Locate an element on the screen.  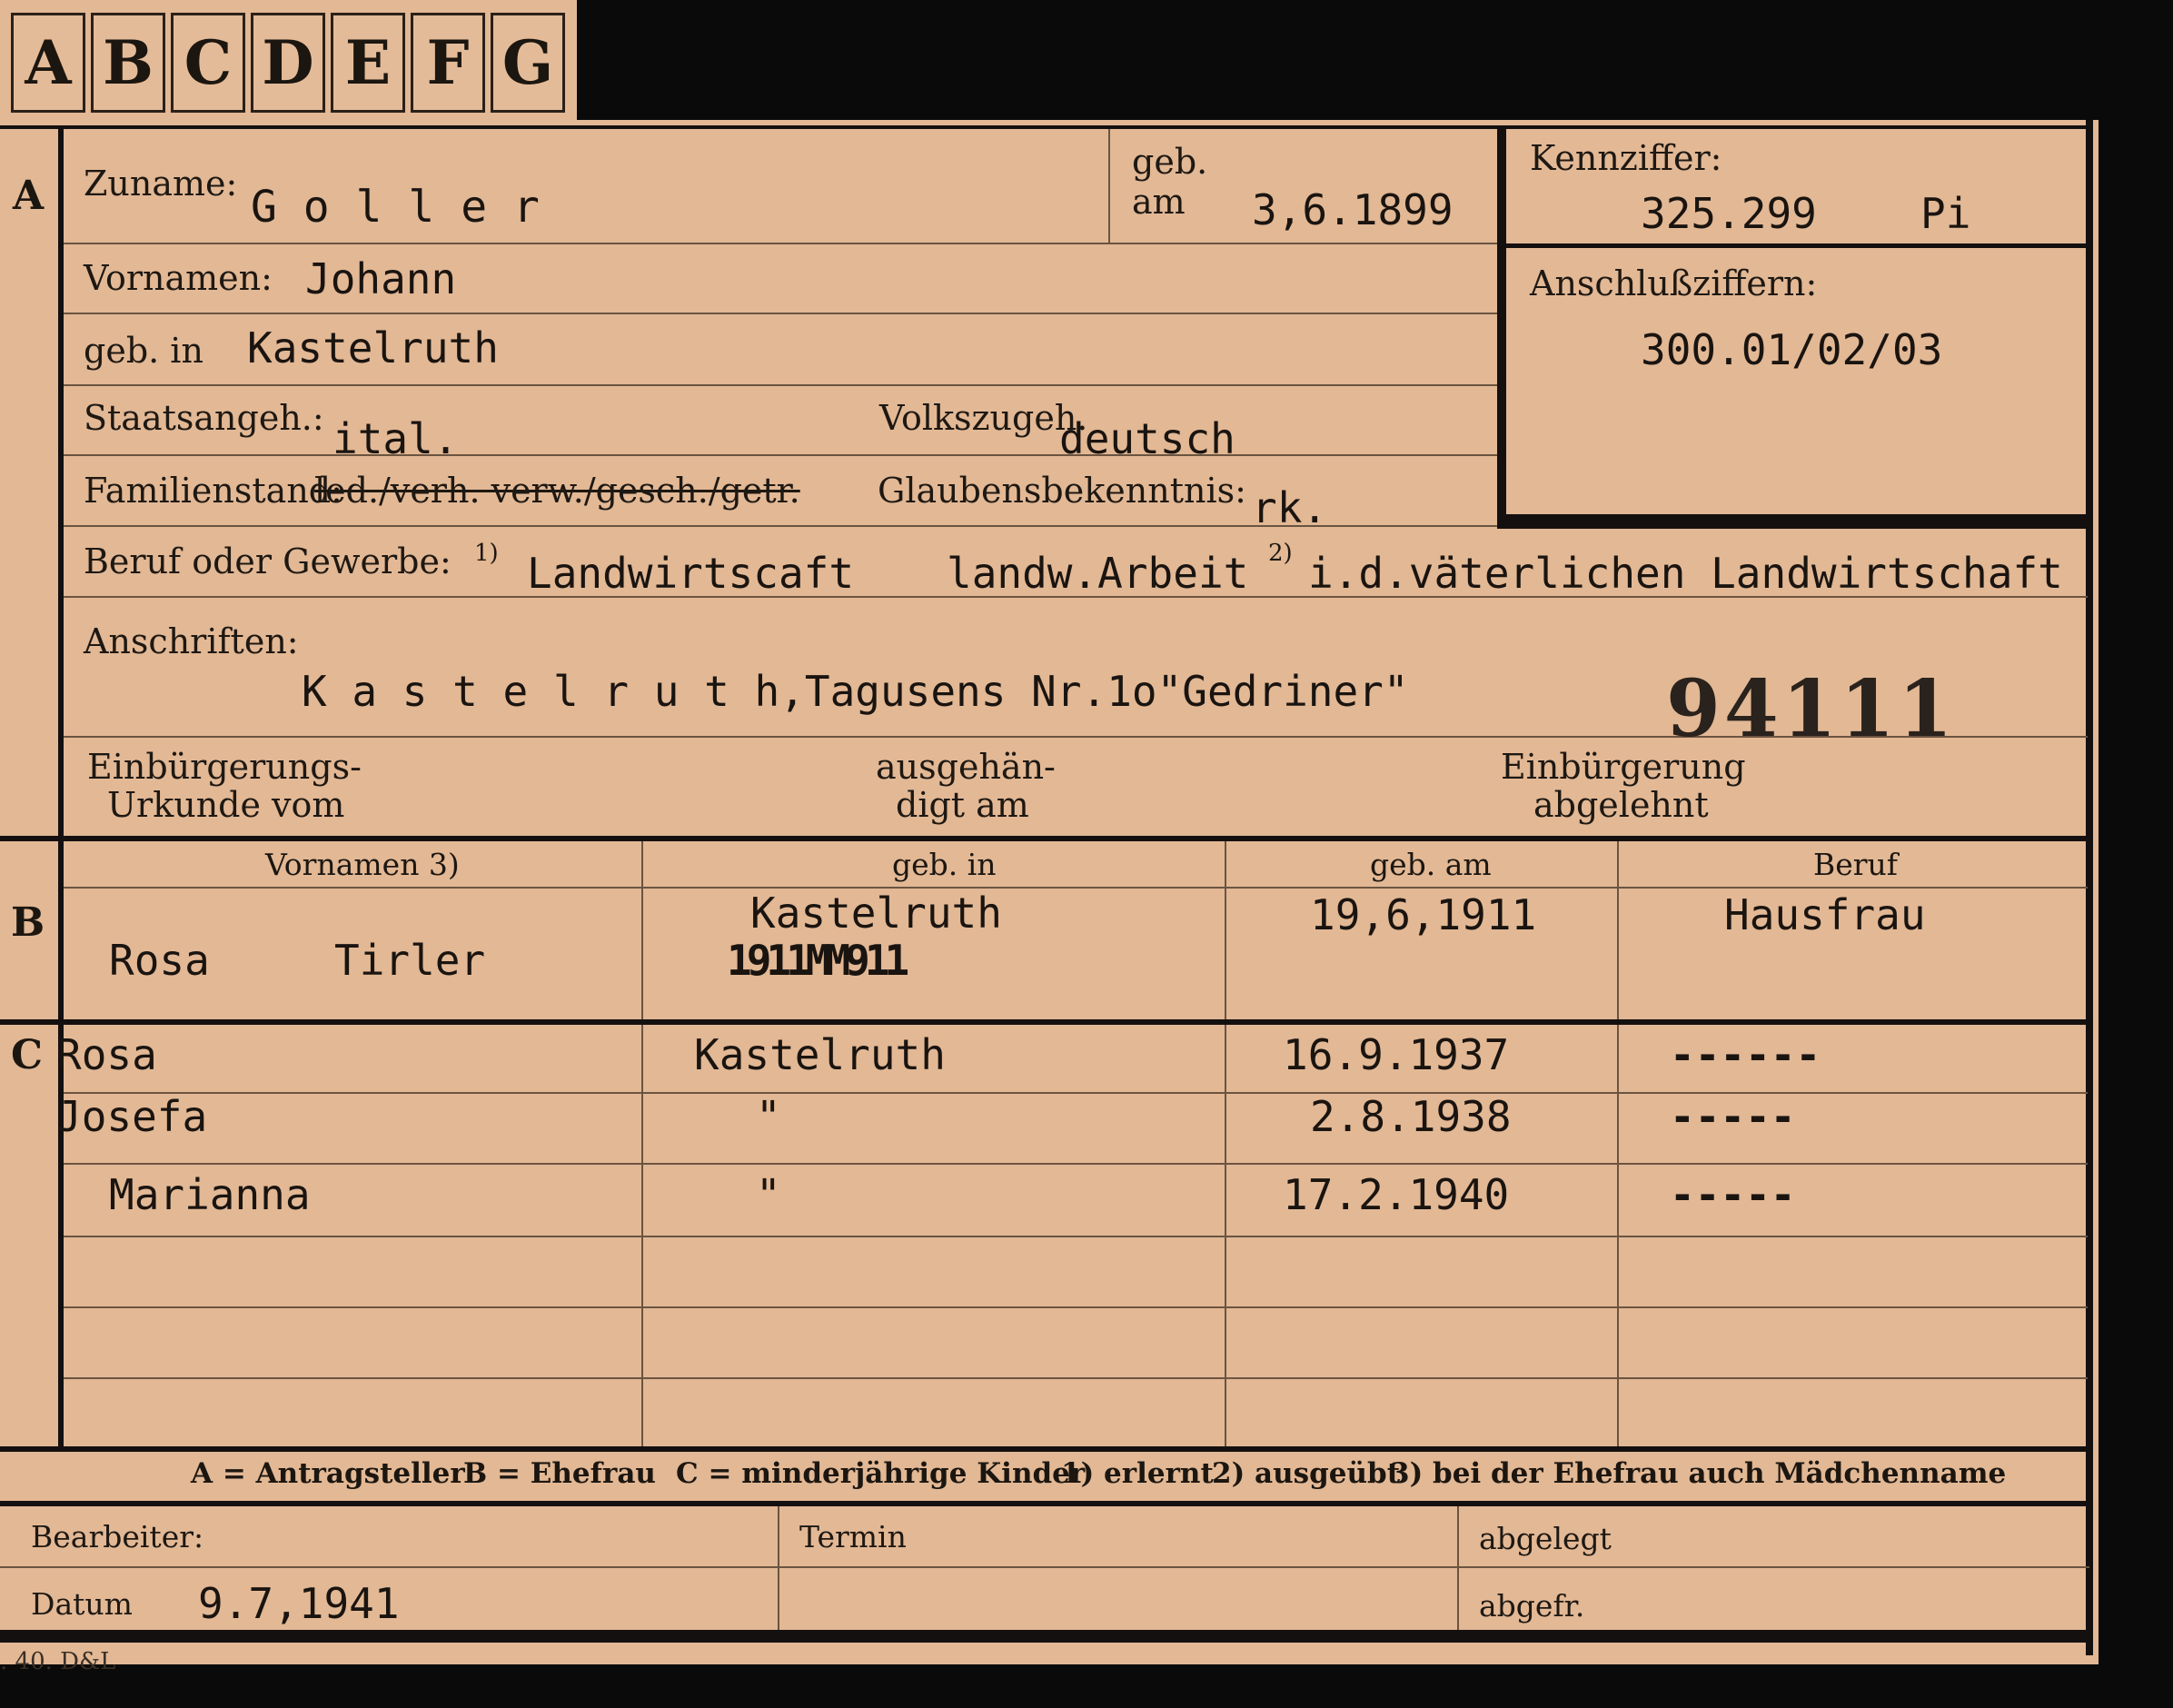
footer-divider is located at coordinates (1458, 1569).